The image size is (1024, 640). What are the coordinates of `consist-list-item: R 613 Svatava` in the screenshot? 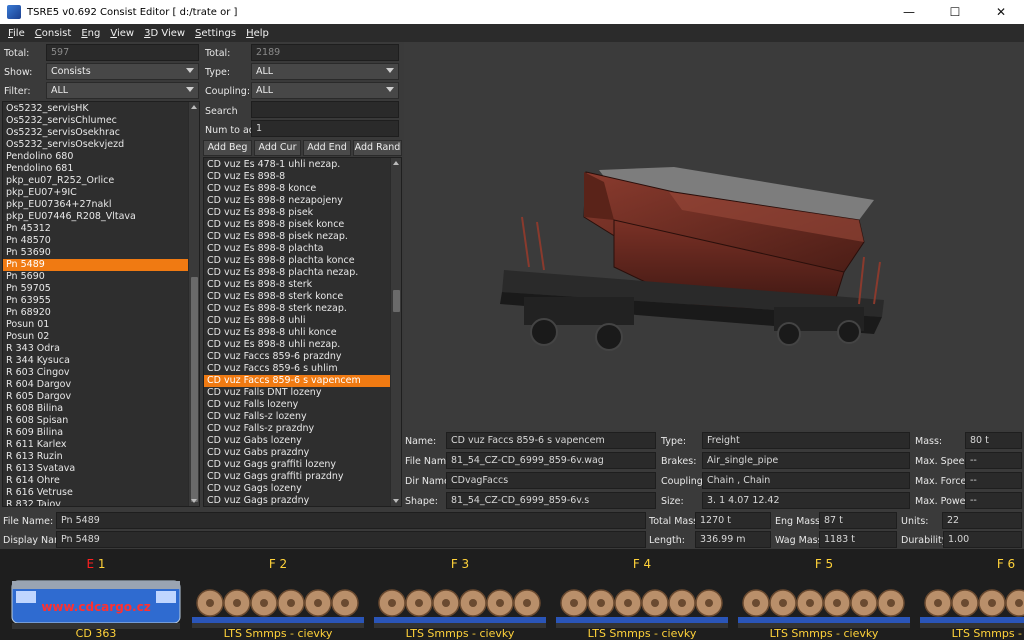 It's located at (101, 469).